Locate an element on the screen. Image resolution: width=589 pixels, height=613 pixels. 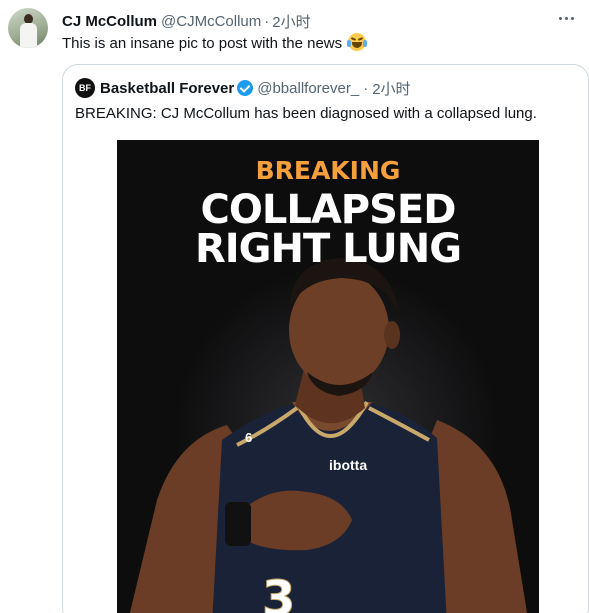
more-options-icon is located at coordinates (566, 18).